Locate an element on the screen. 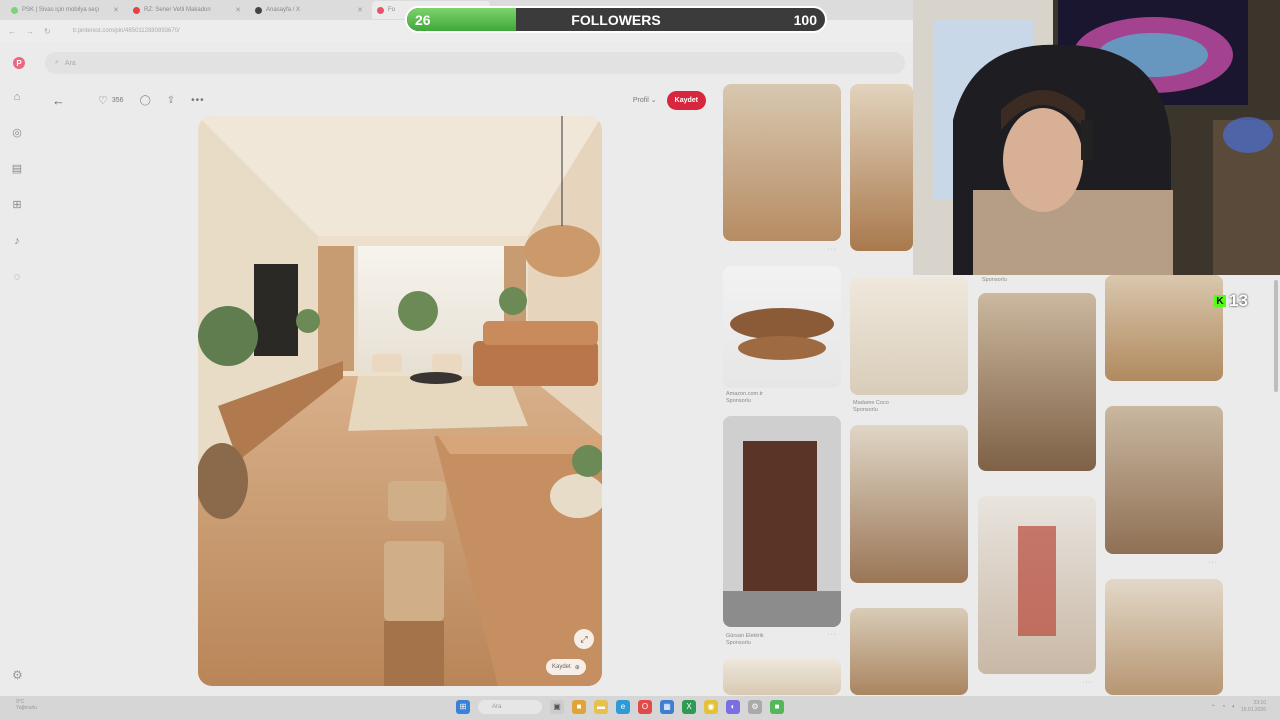 The width and height of the screenshot is (1280, 720). browser-tab: PSK | Sivas için mobilya seçi ✕ is located at coordinates (65, 10).